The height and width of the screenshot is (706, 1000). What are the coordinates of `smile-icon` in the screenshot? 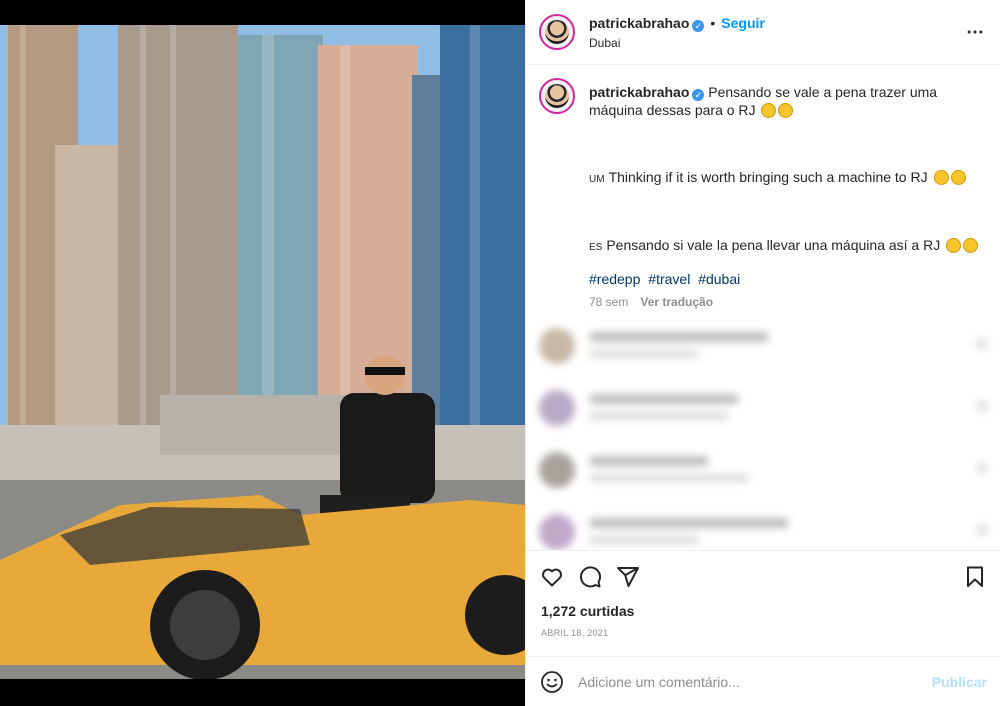 It's located at (552, 682).